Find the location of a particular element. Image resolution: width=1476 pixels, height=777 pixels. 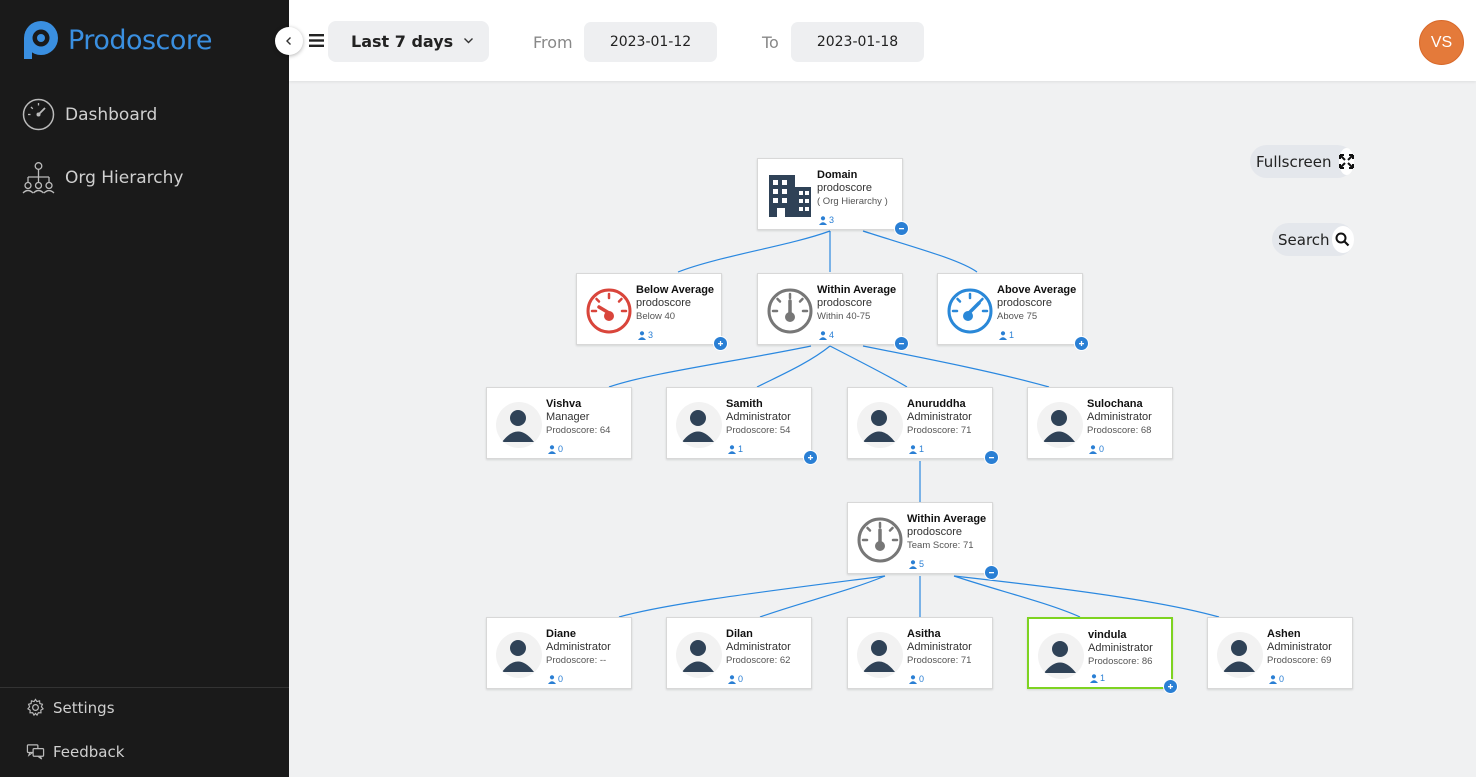

gear-icon is located at coordinates (35, 707).